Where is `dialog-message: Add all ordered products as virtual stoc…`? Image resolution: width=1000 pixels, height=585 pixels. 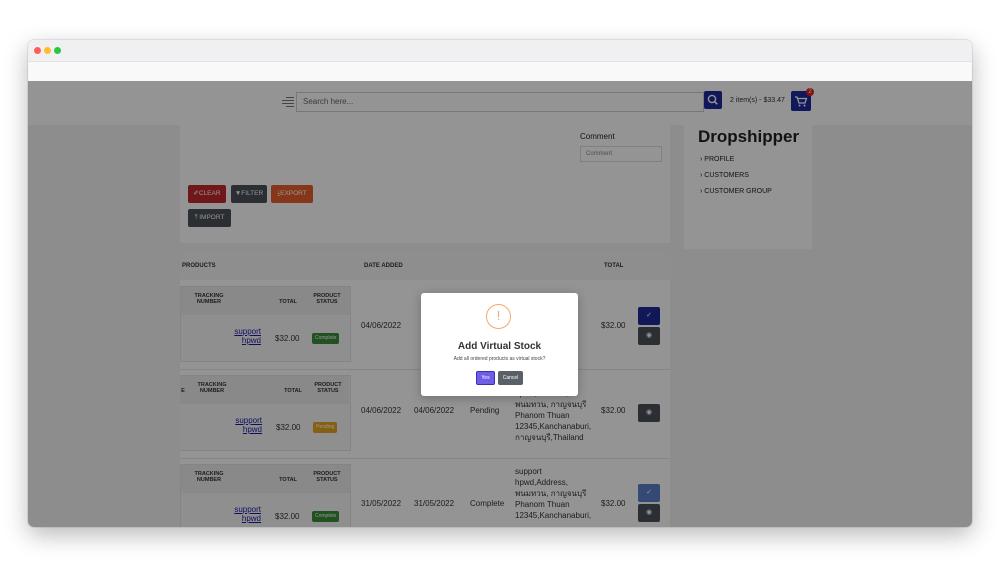 dialog-message: Add all ordered products as virtual stoc… is located at coordinates (499, 359).